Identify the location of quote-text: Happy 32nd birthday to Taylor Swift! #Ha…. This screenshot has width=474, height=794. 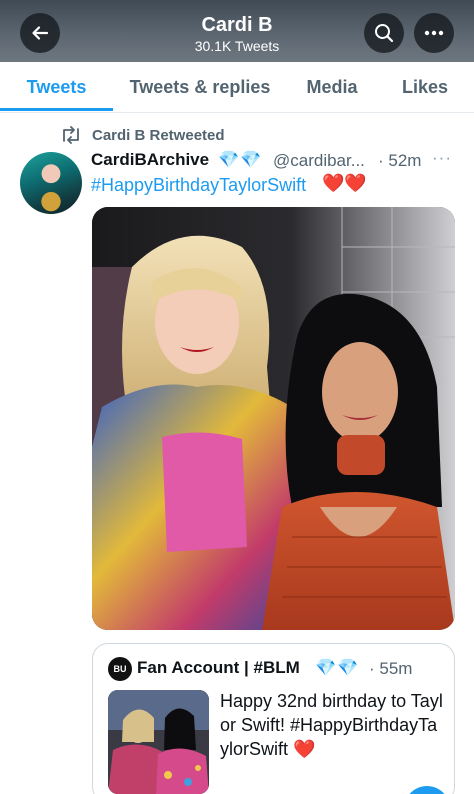
(332, 725).